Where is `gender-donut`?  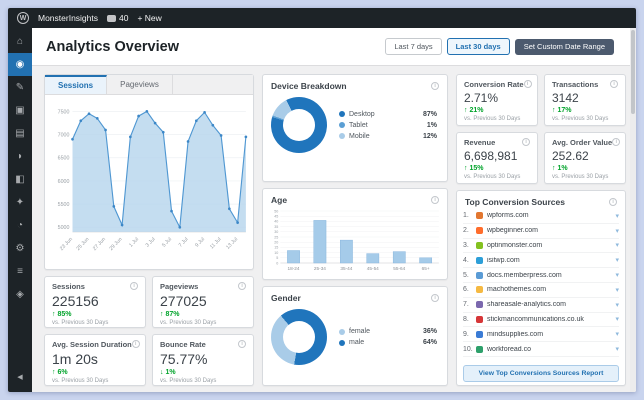
gender-donut is located at coordinates (299, 337).